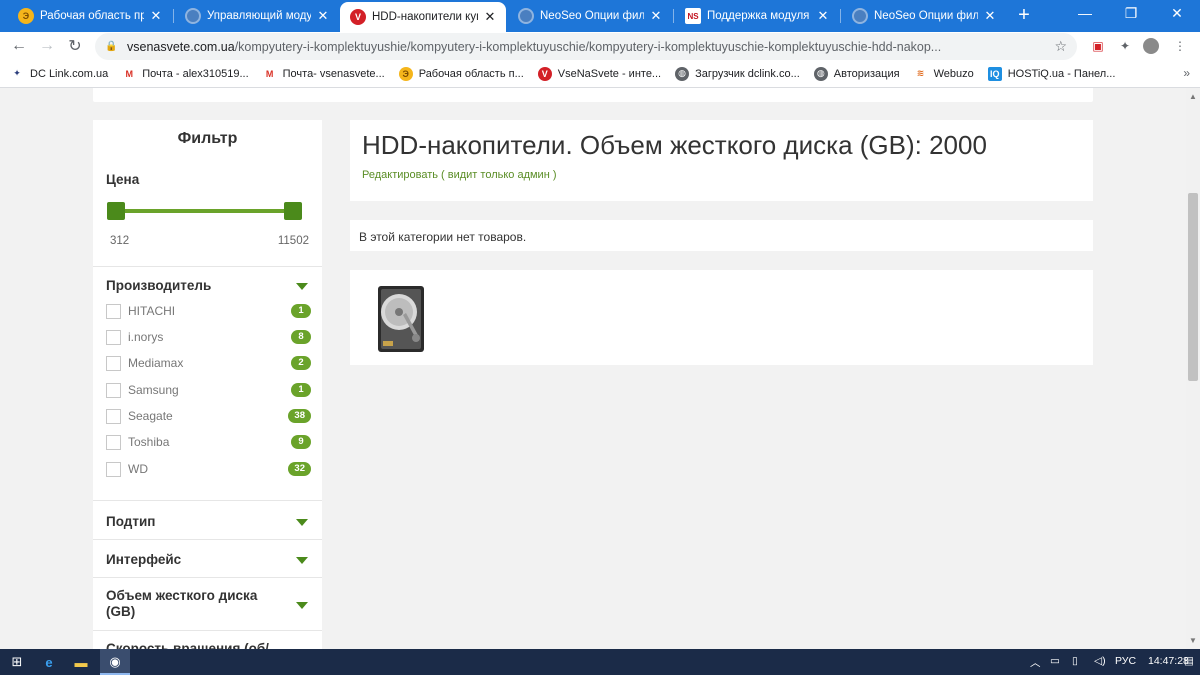  I want to click on minimize-button: —, so click(1085, 14).